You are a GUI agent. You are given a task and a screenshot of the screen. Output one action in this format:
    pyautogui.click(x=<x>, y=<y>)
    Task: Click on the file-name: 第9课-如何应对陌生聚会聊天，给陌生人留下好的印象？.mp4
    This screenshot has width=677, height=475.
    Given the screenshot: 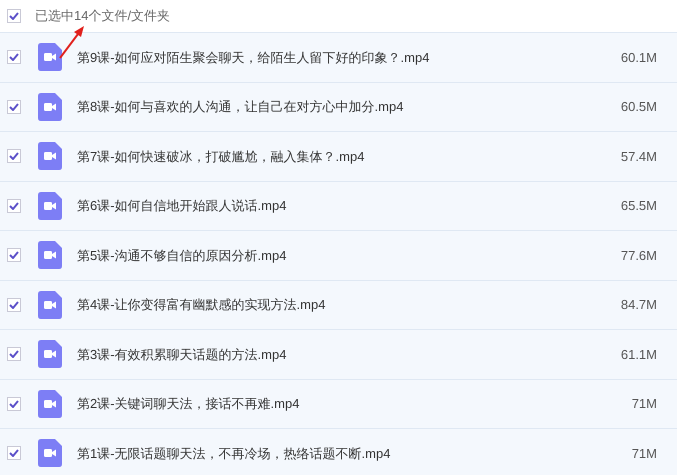 What is the action you would take?
    pyautogui.click(x=253, y=57)
    